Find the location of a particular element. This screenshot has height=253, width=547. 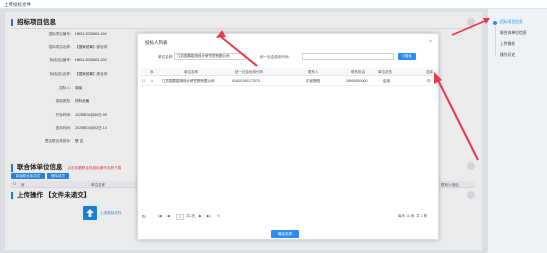

confirm-select-button: 确定选择 is located at coordinates (285, 234).